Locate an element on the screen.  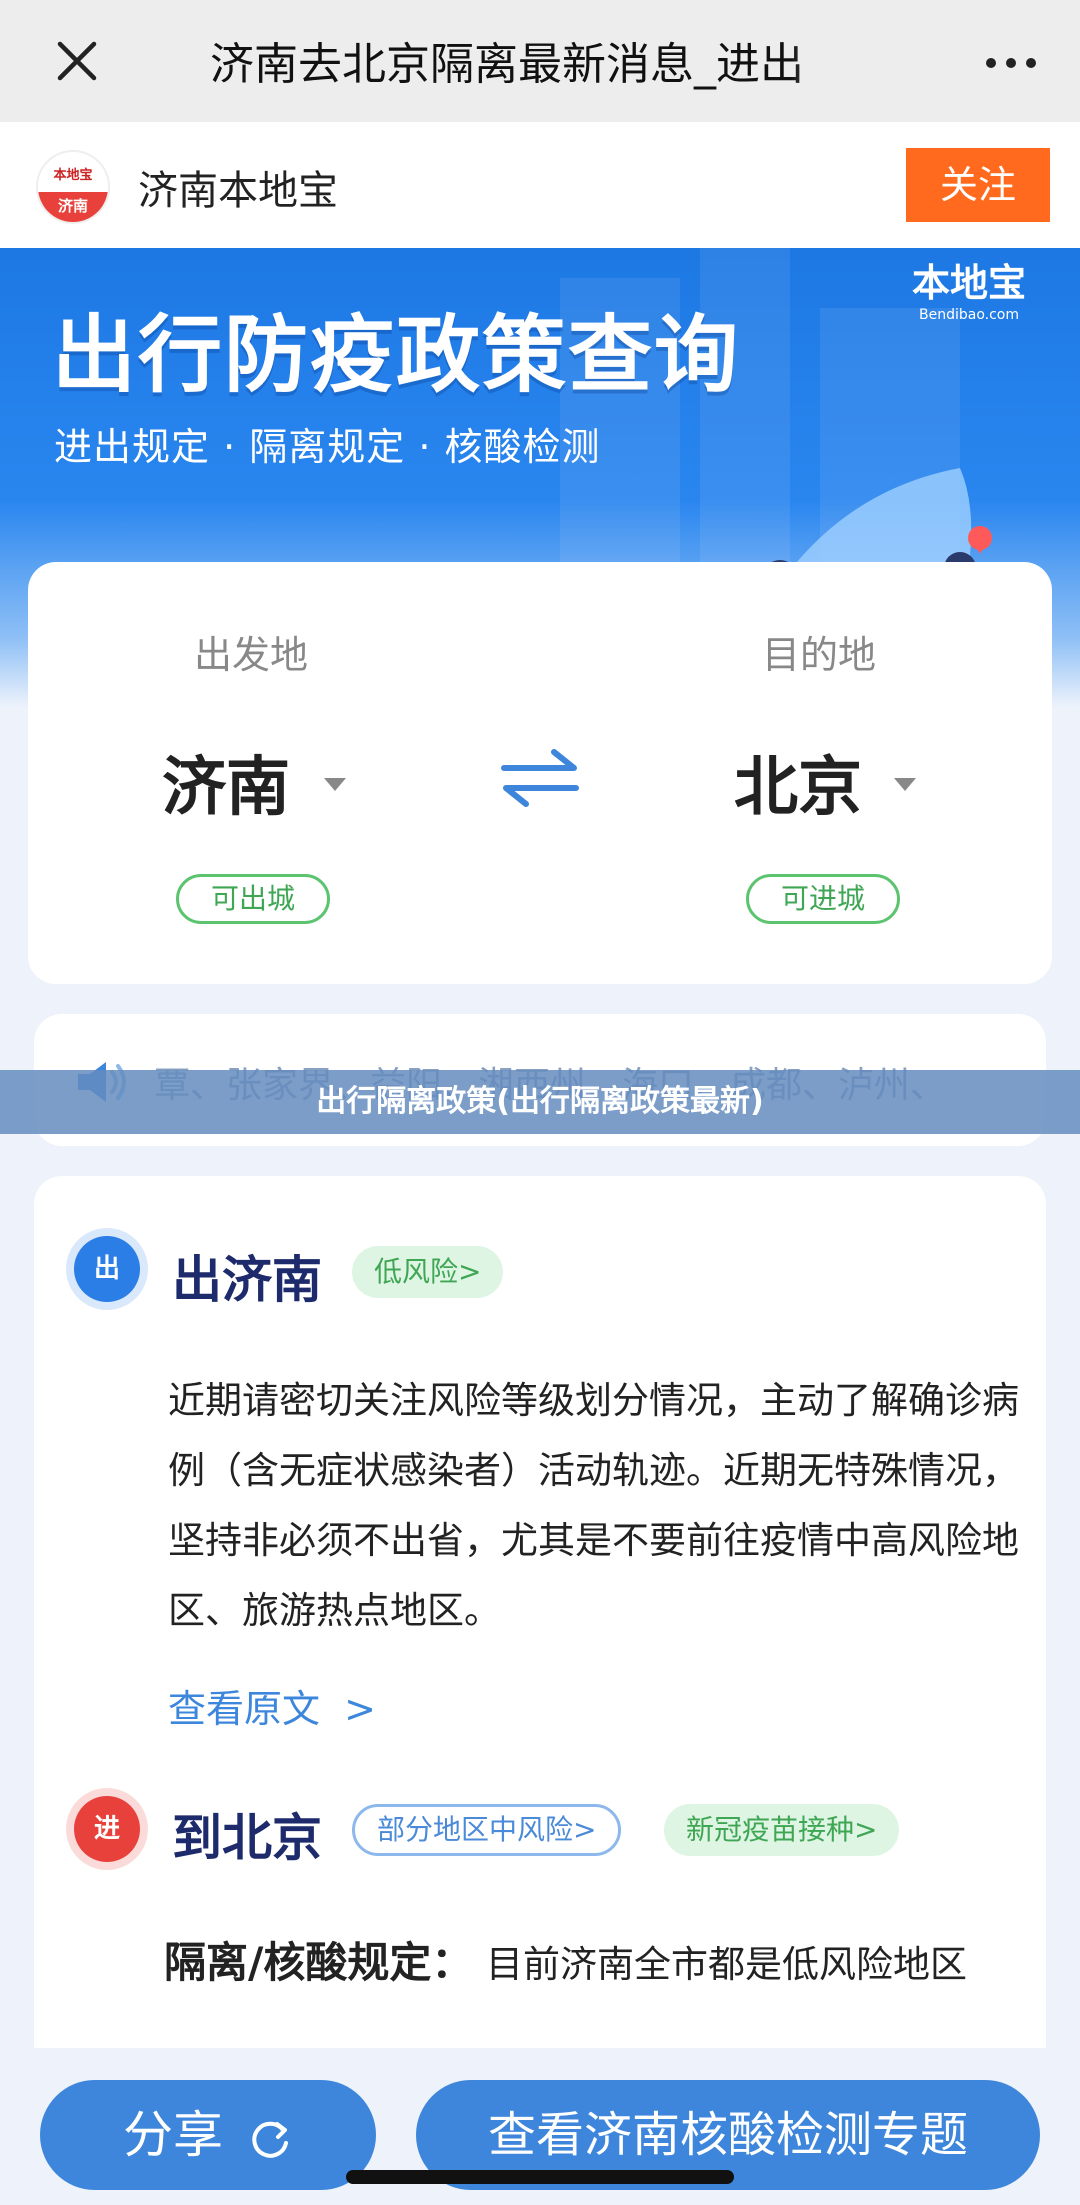
follow-button: 关注 is located at coordinates (978, 185).